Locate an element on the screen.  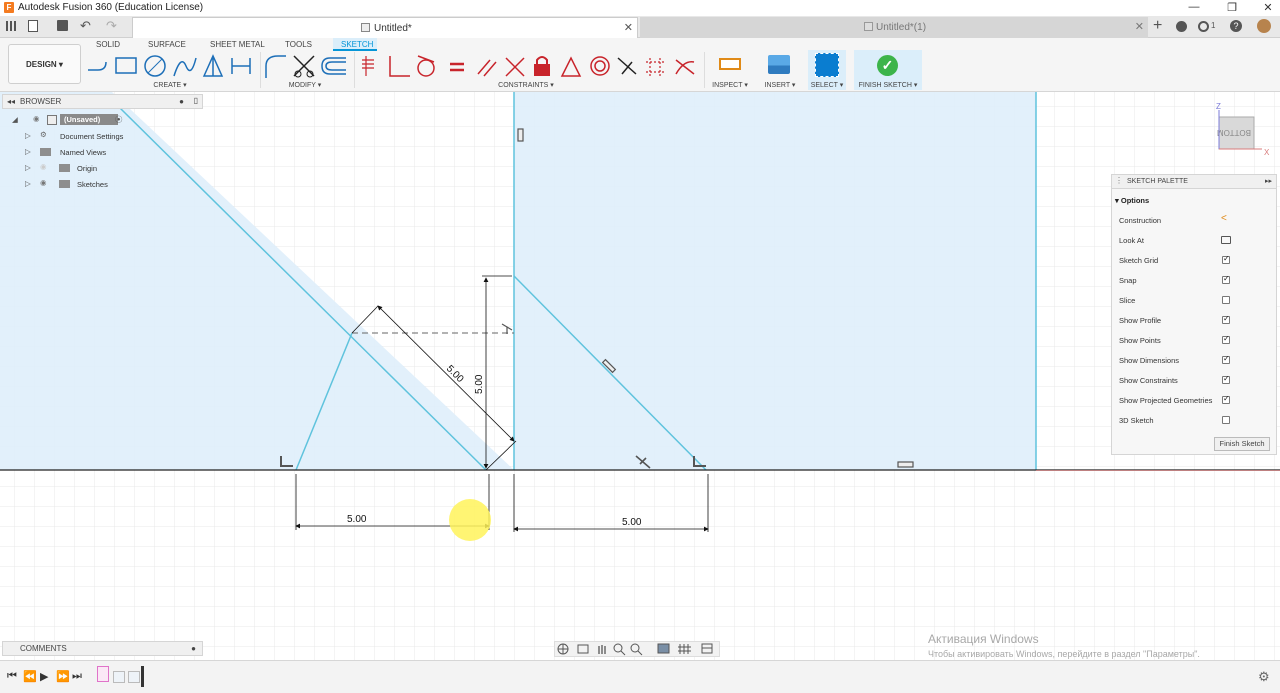
concentric-constraint-icon is located at coordinates (600, 66).